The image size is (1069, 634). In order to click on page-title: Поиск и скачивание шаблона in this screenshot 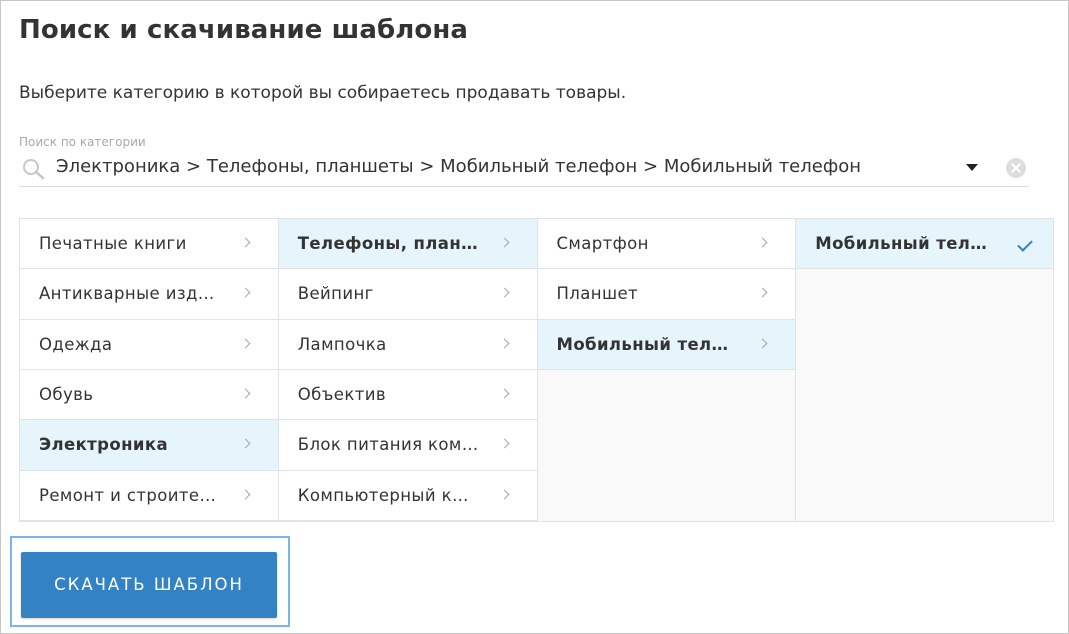, I will do `click(244, 30)`.